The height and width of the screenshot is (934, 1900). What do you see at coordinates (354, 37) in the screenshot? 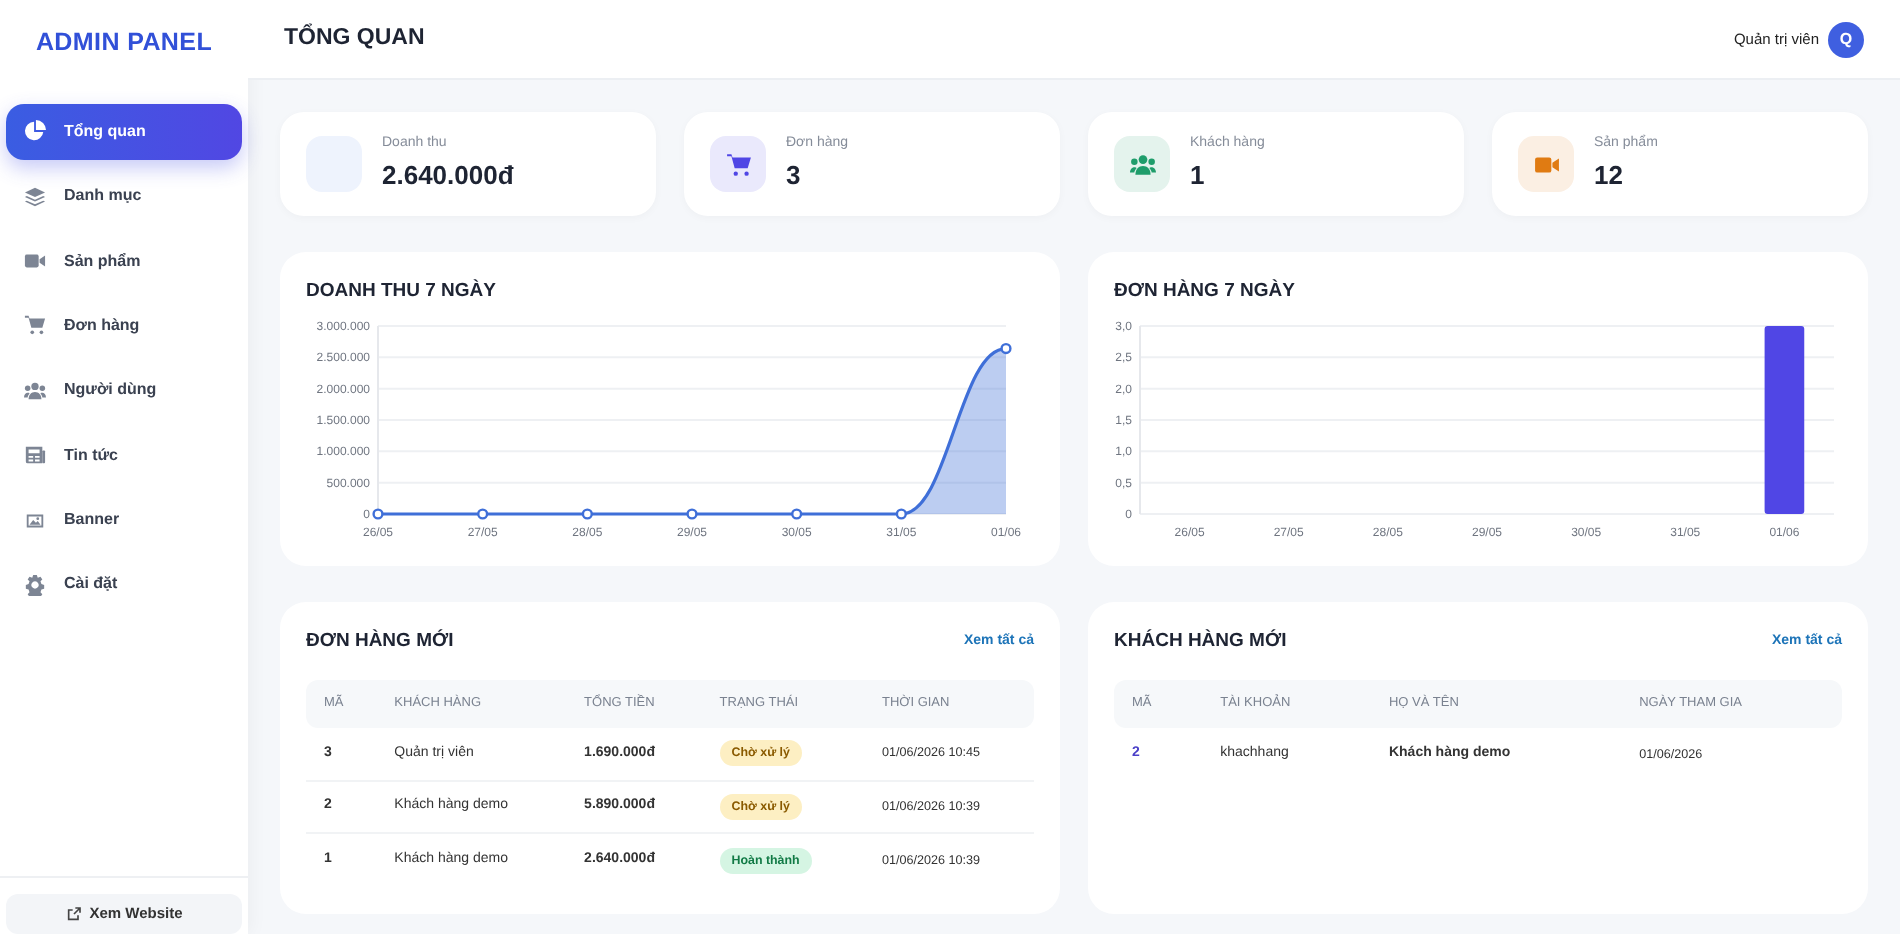
I see `page-title: TỔNG QUAN` at bounding box center [354, 37].